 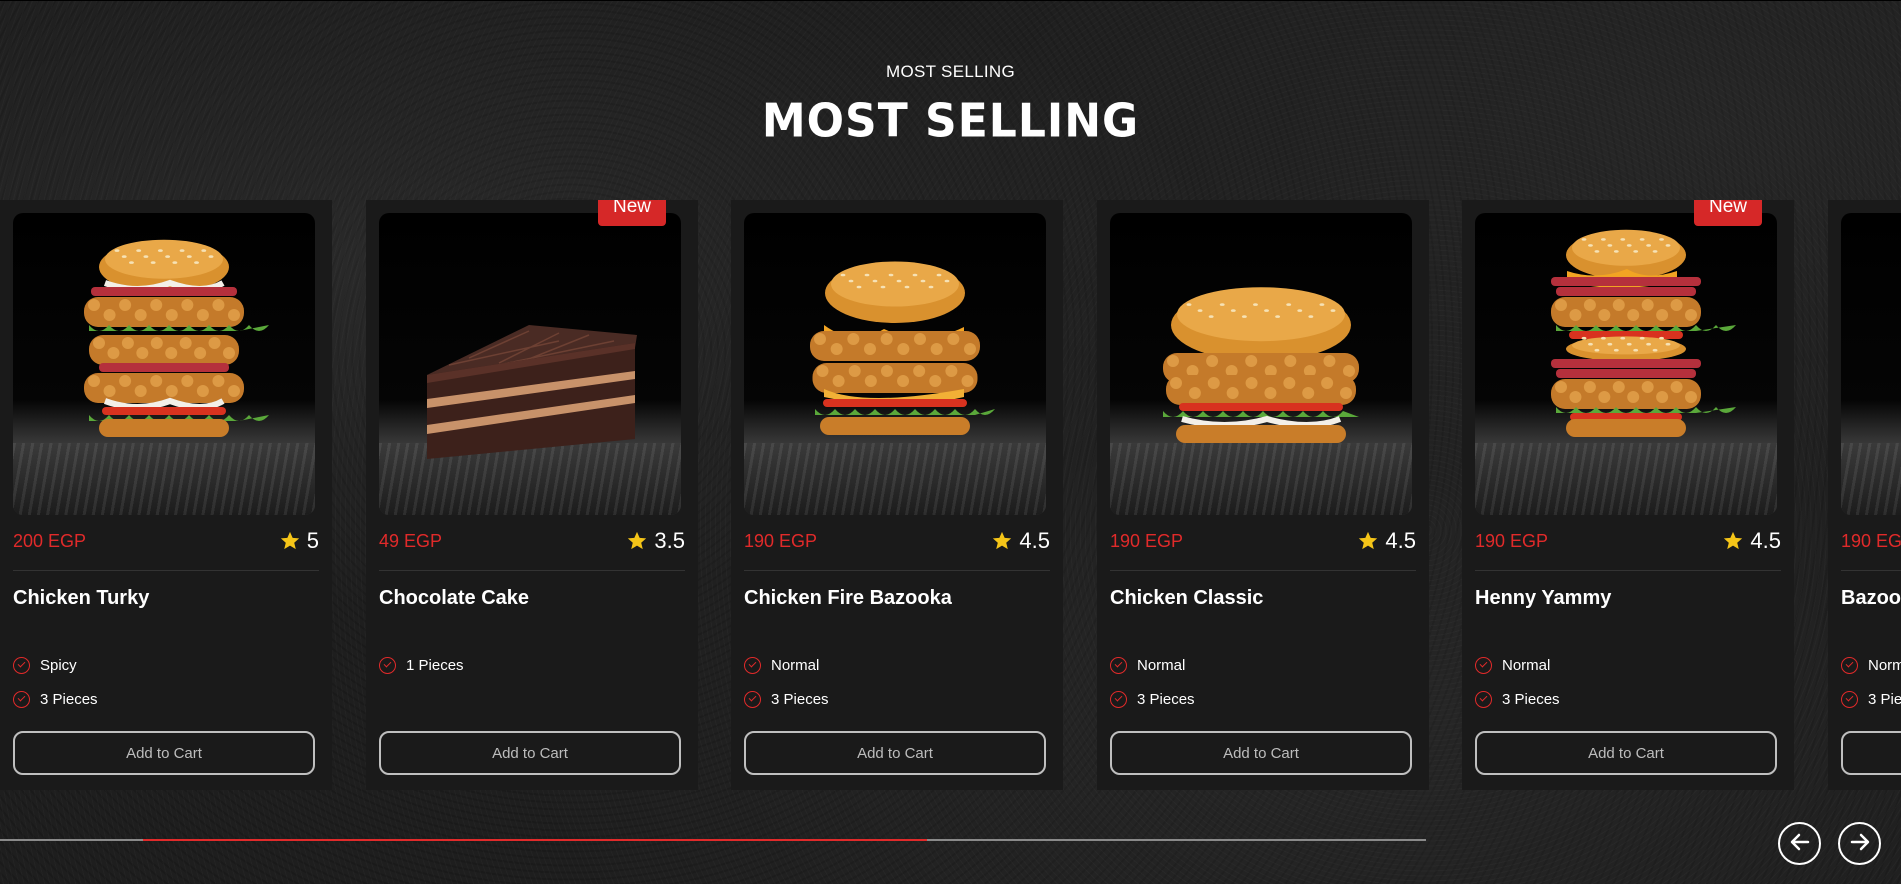 What do you see at coordinates (411, 540) in the screenshot?
I see `product-price: 49 EGP` at bounding box center [411, 540].